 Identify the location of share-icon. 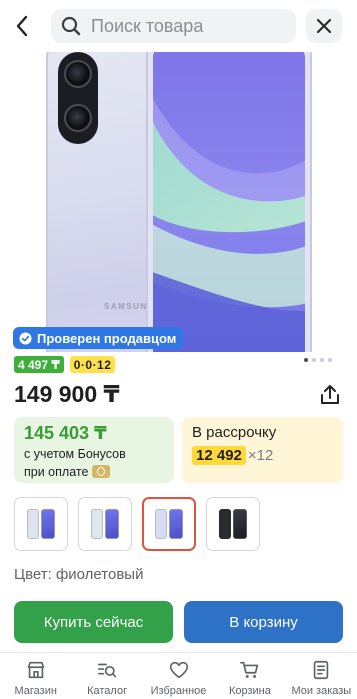
(330, 394).